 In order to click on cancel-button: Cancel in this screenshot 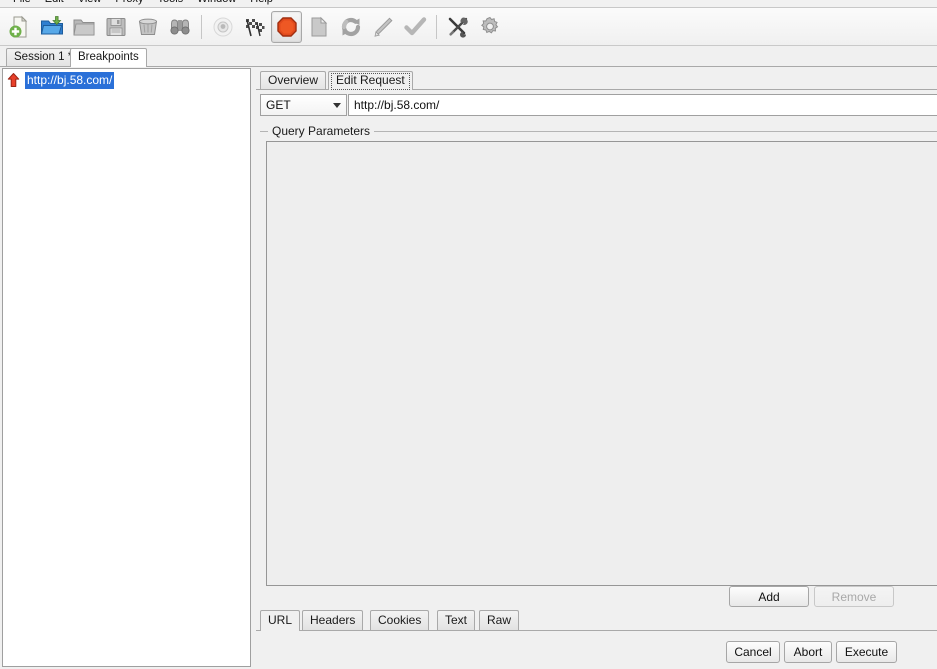, I will do `click(753, 652)`.